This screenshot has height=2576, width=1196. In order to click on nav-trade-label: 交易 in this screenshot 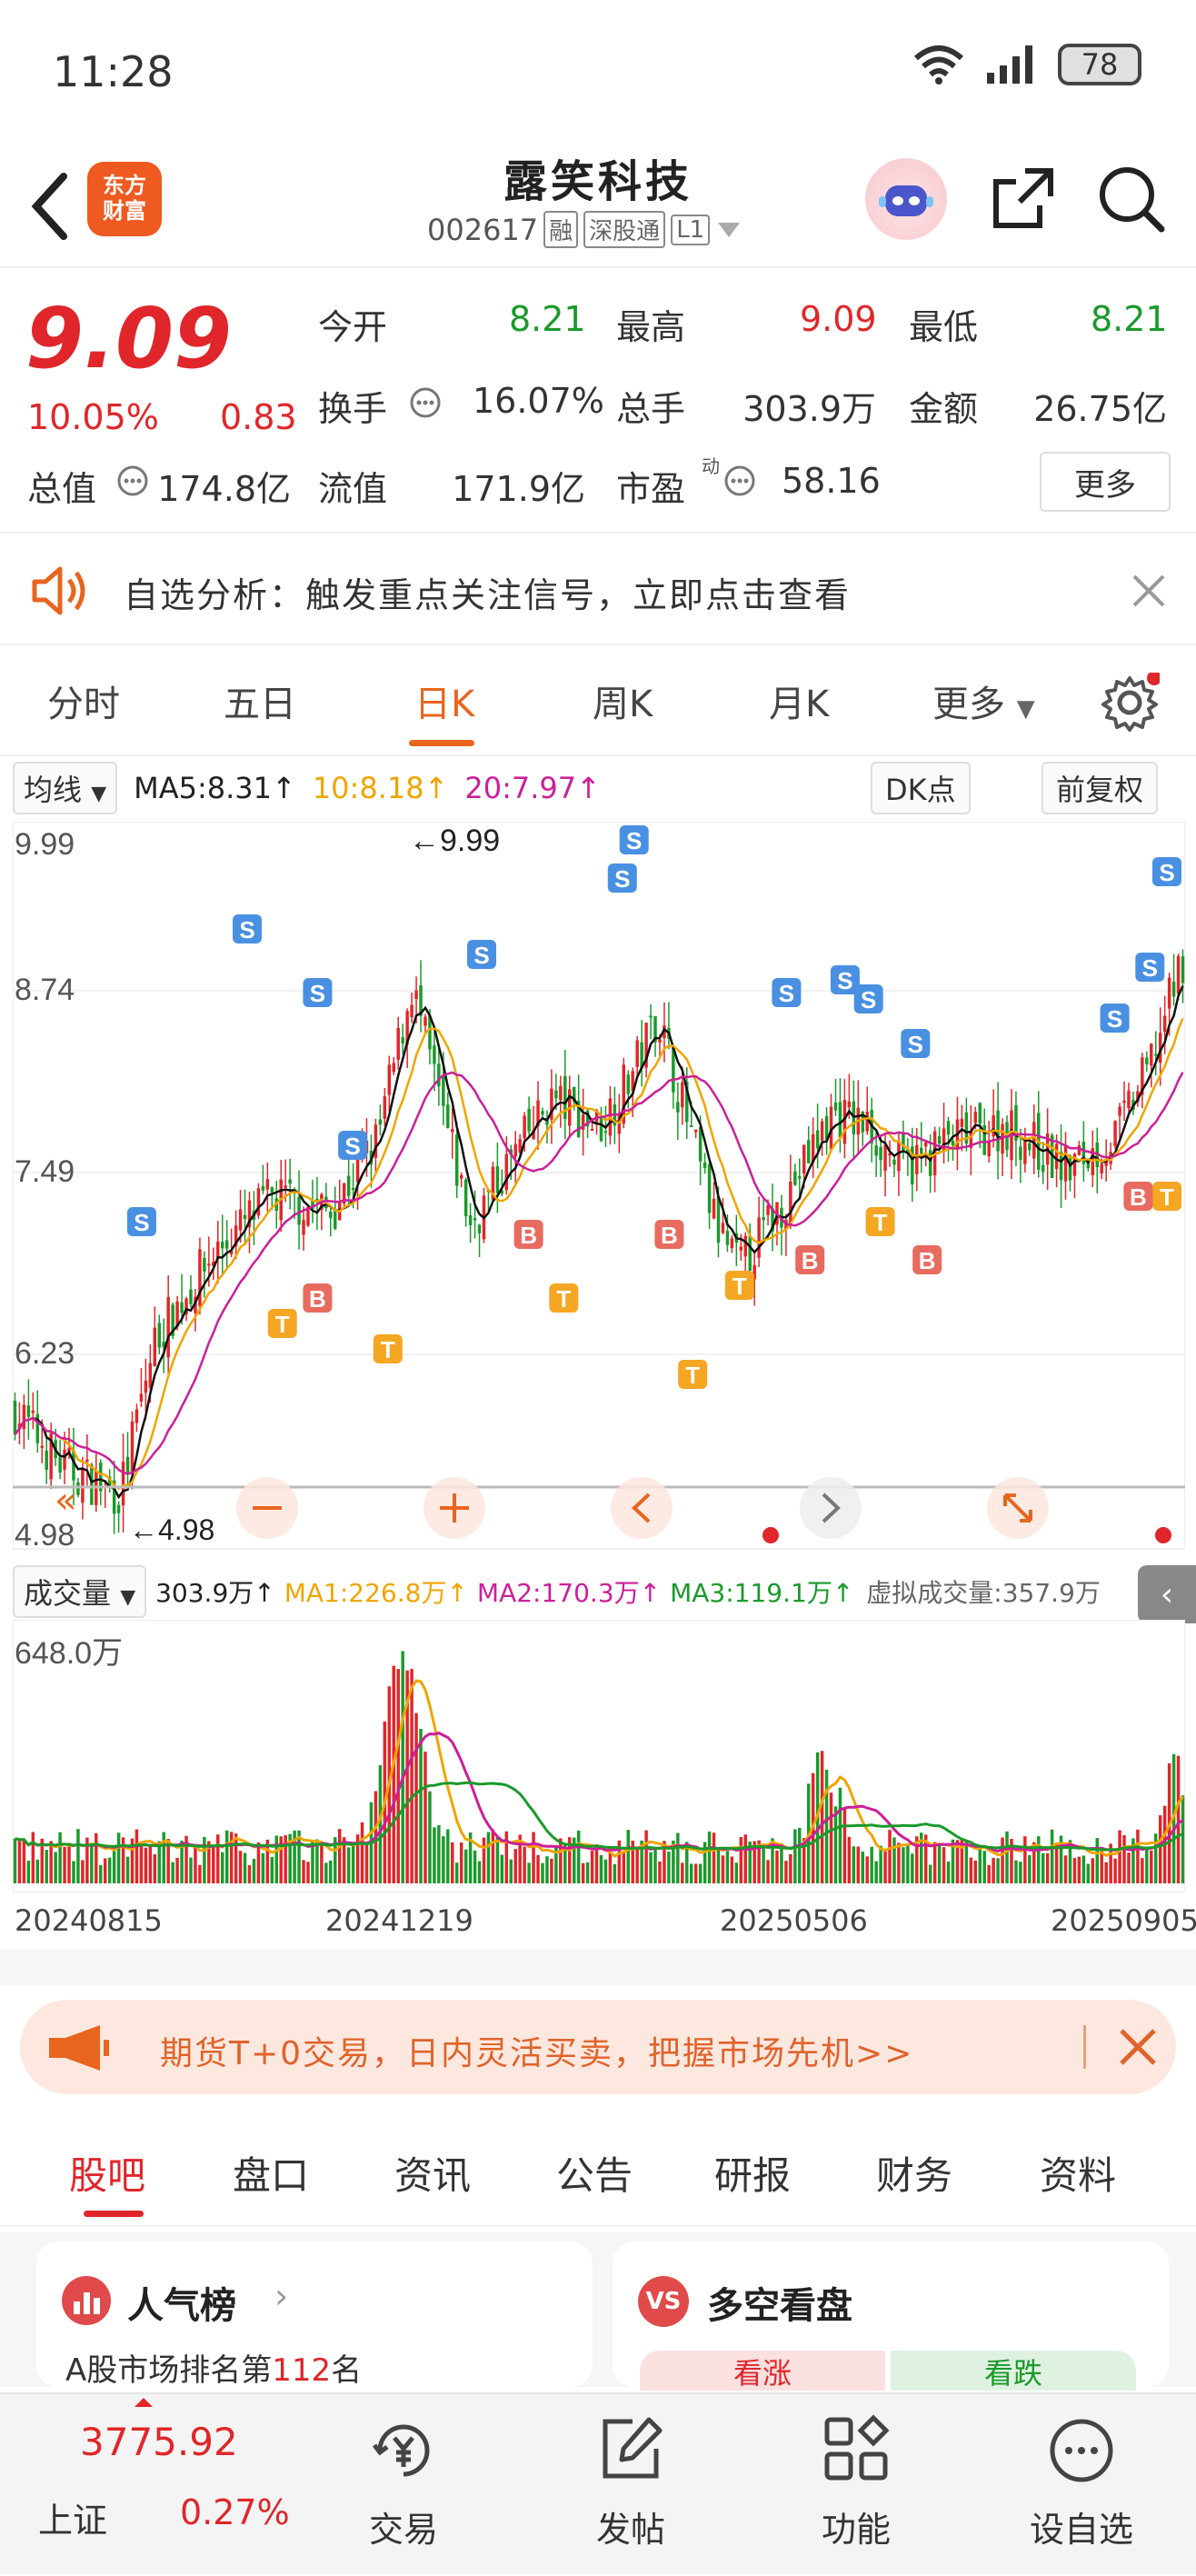, I will do `click(403, 2530)`.